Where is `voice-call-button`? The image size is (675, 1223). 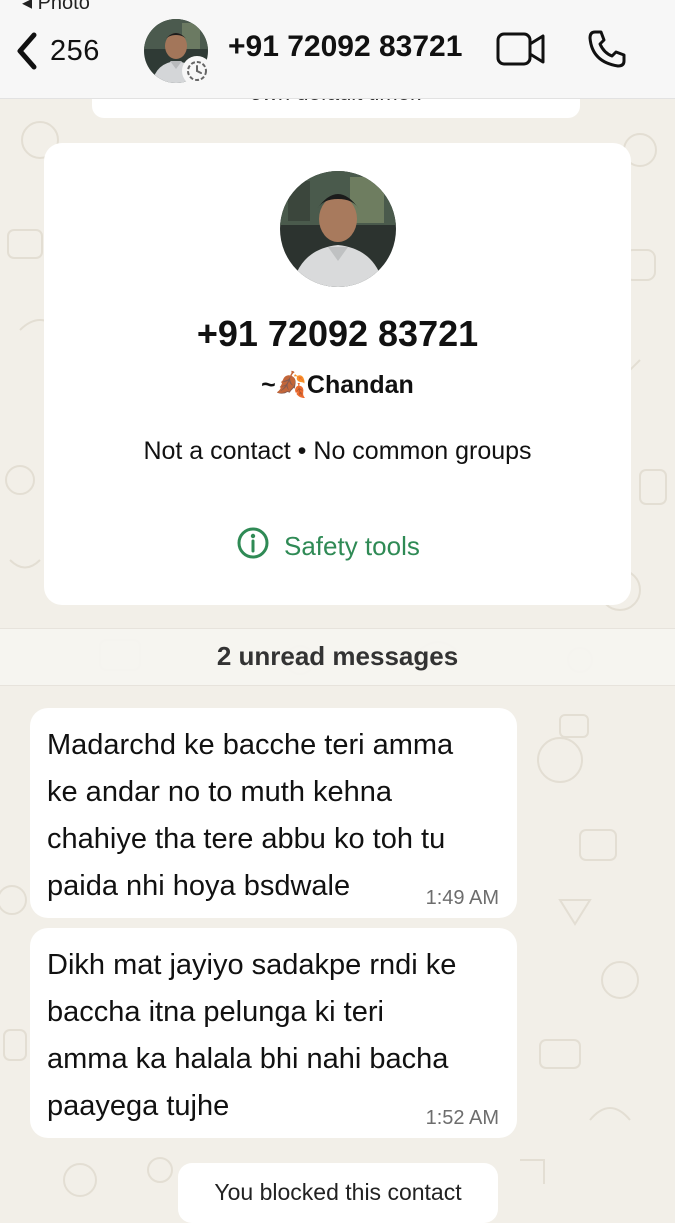
voice-call-button is located at coordinates (607, 51).